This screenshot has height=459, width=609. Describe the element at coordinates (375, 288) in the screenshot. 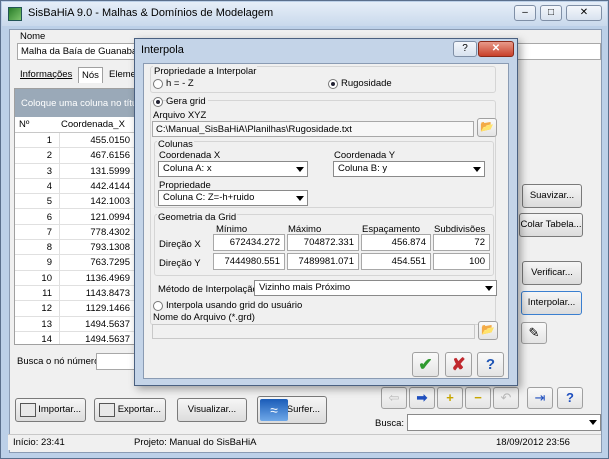

I see `metodo-combo: Vizinho mais Próximo` at that location.